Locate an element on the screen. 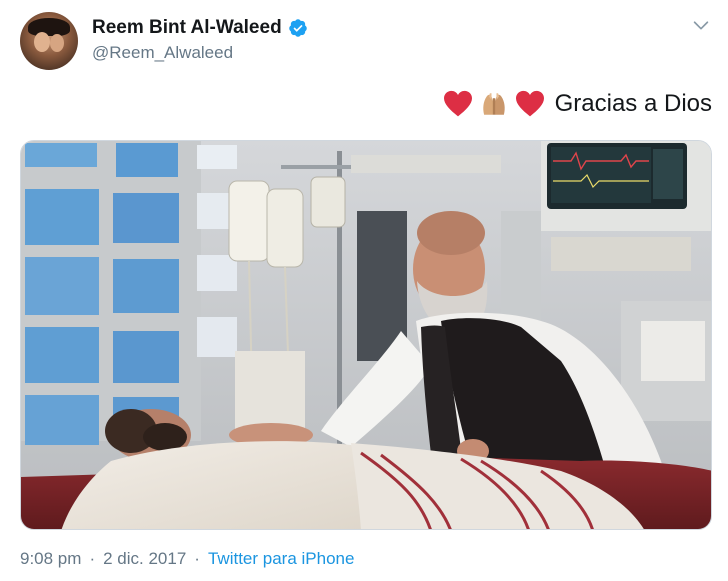  tweet-source-link: Twitter para iPhone is located at coordinates (281, 559).